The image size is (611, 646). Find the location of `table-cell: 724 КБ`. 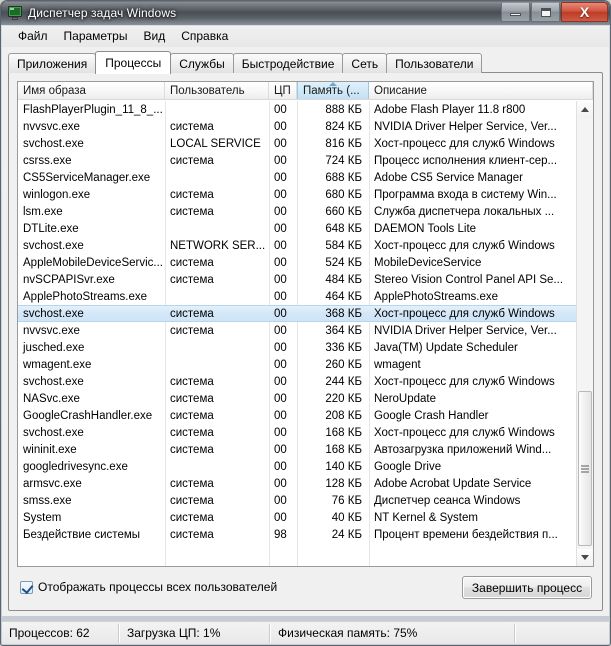

table-cell: 724 КБ is located at coordinates (343, 160).